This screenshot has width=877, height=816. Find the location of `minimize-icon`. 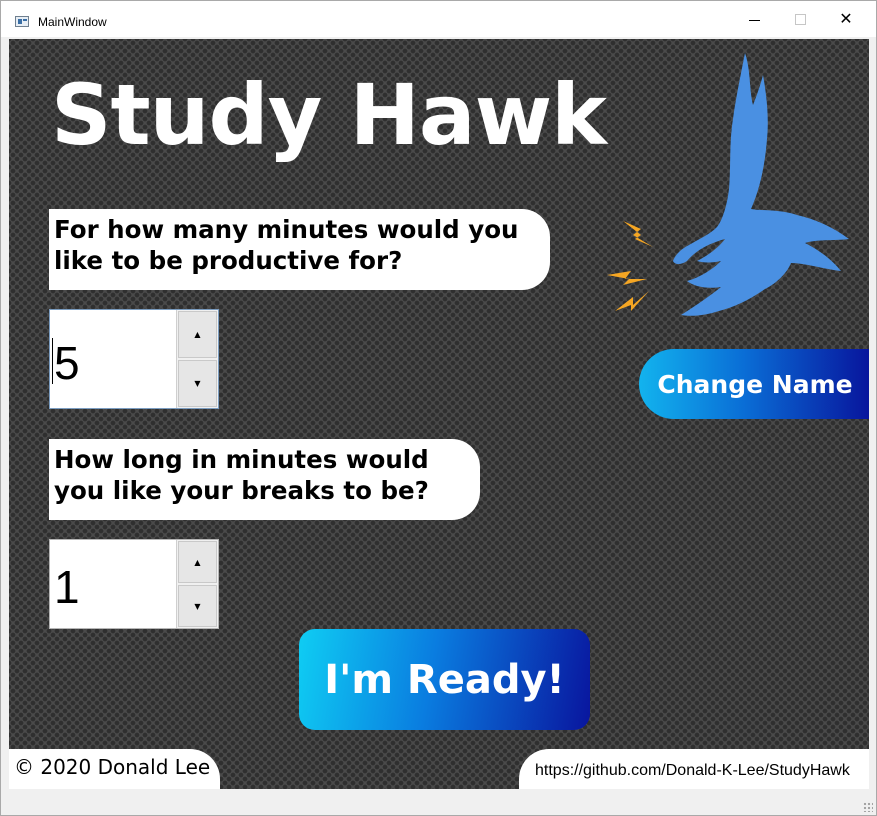

minimize-icon is located at coordinates (754, 20).